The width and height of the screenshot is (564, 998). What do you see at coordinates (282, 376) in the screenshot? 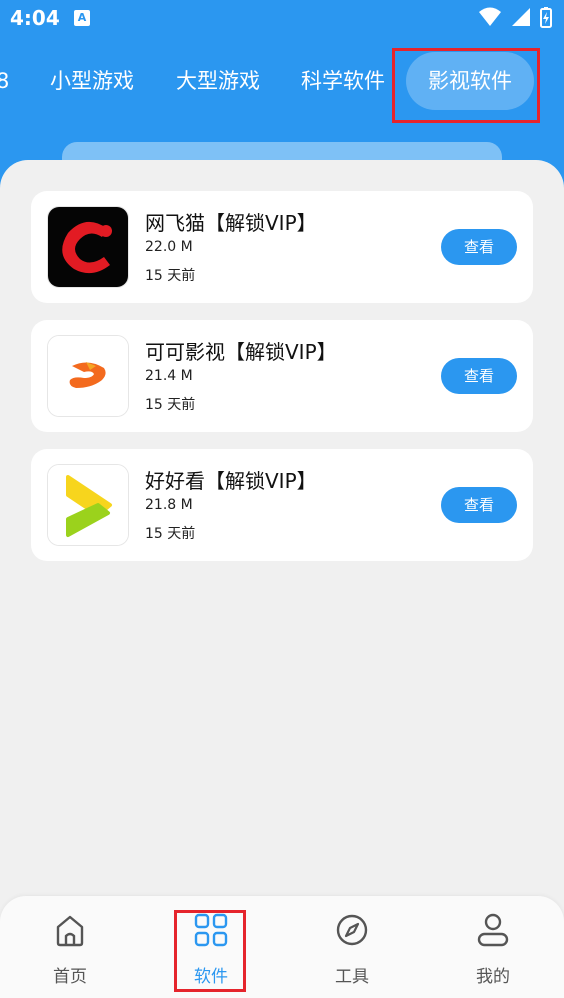
I see `app-card: 可可影视【解锁VIP】 21.4 M 15 天前 查看` at bounding box center [282, 376].